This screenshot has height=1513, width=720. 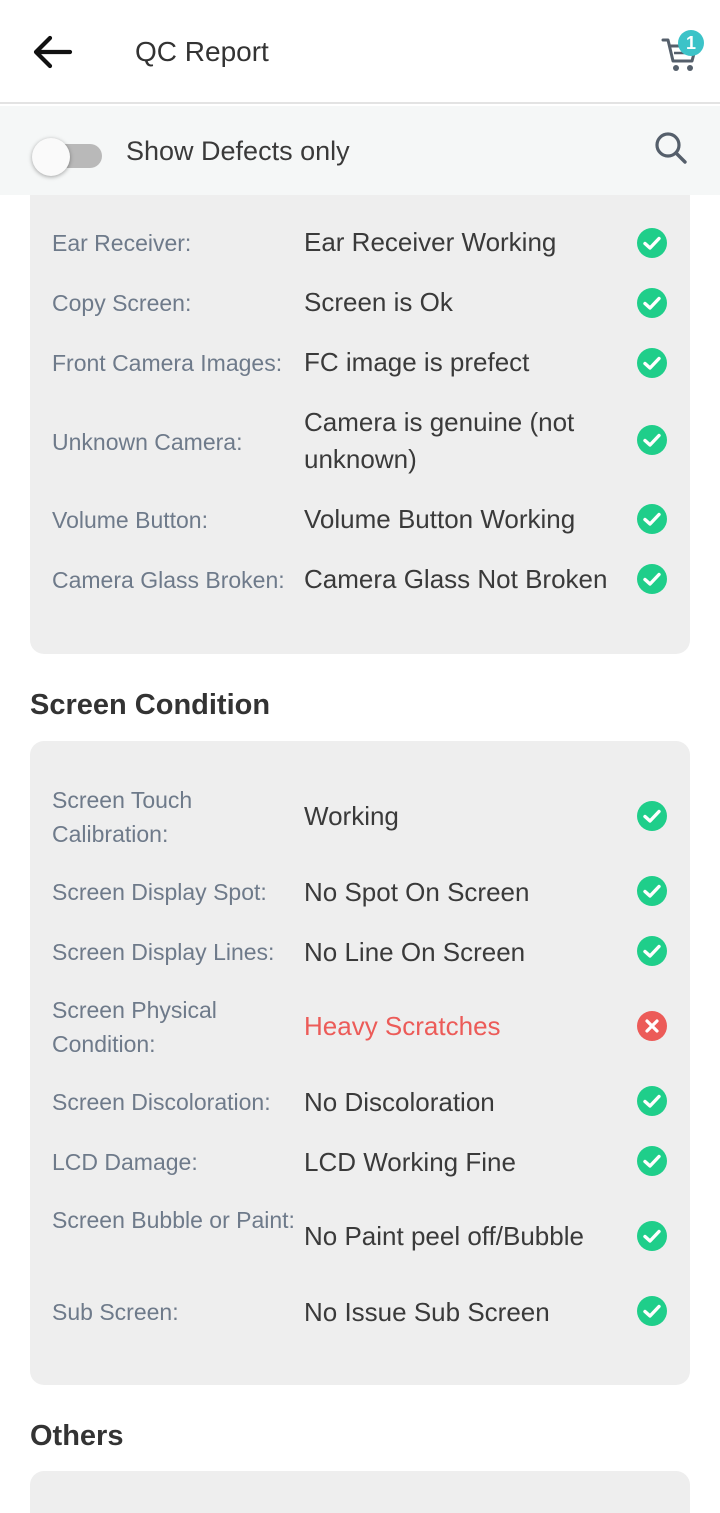 What do you see at coordinates (402, 1026) in the screenshot?
I see `row-value-defect: Heavy Scratches` at bounding box center [402, 1026].